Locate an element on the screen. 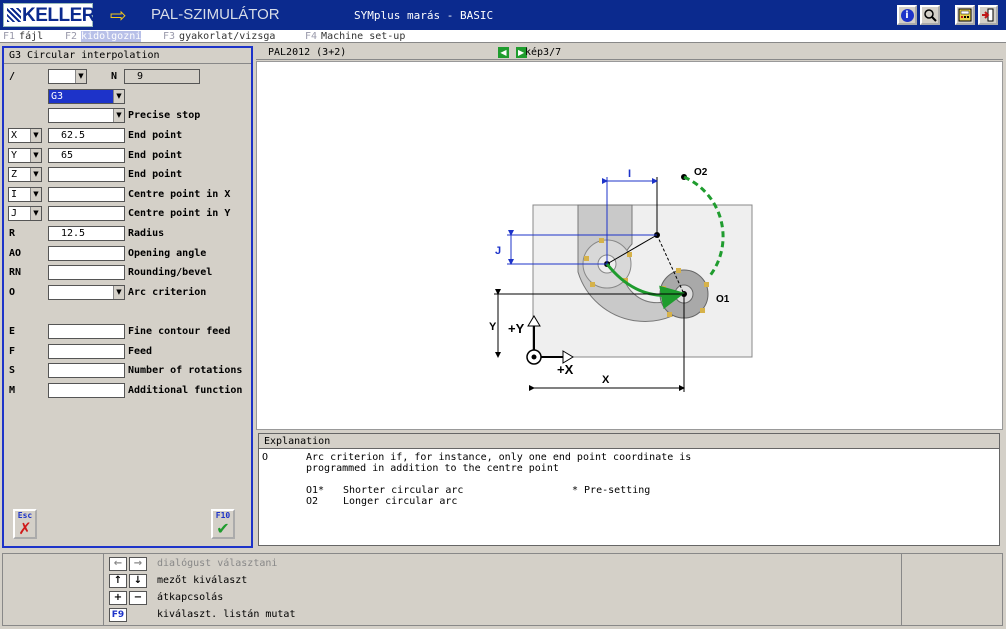  feed-label: Feed is located at coordinates (140, 351).